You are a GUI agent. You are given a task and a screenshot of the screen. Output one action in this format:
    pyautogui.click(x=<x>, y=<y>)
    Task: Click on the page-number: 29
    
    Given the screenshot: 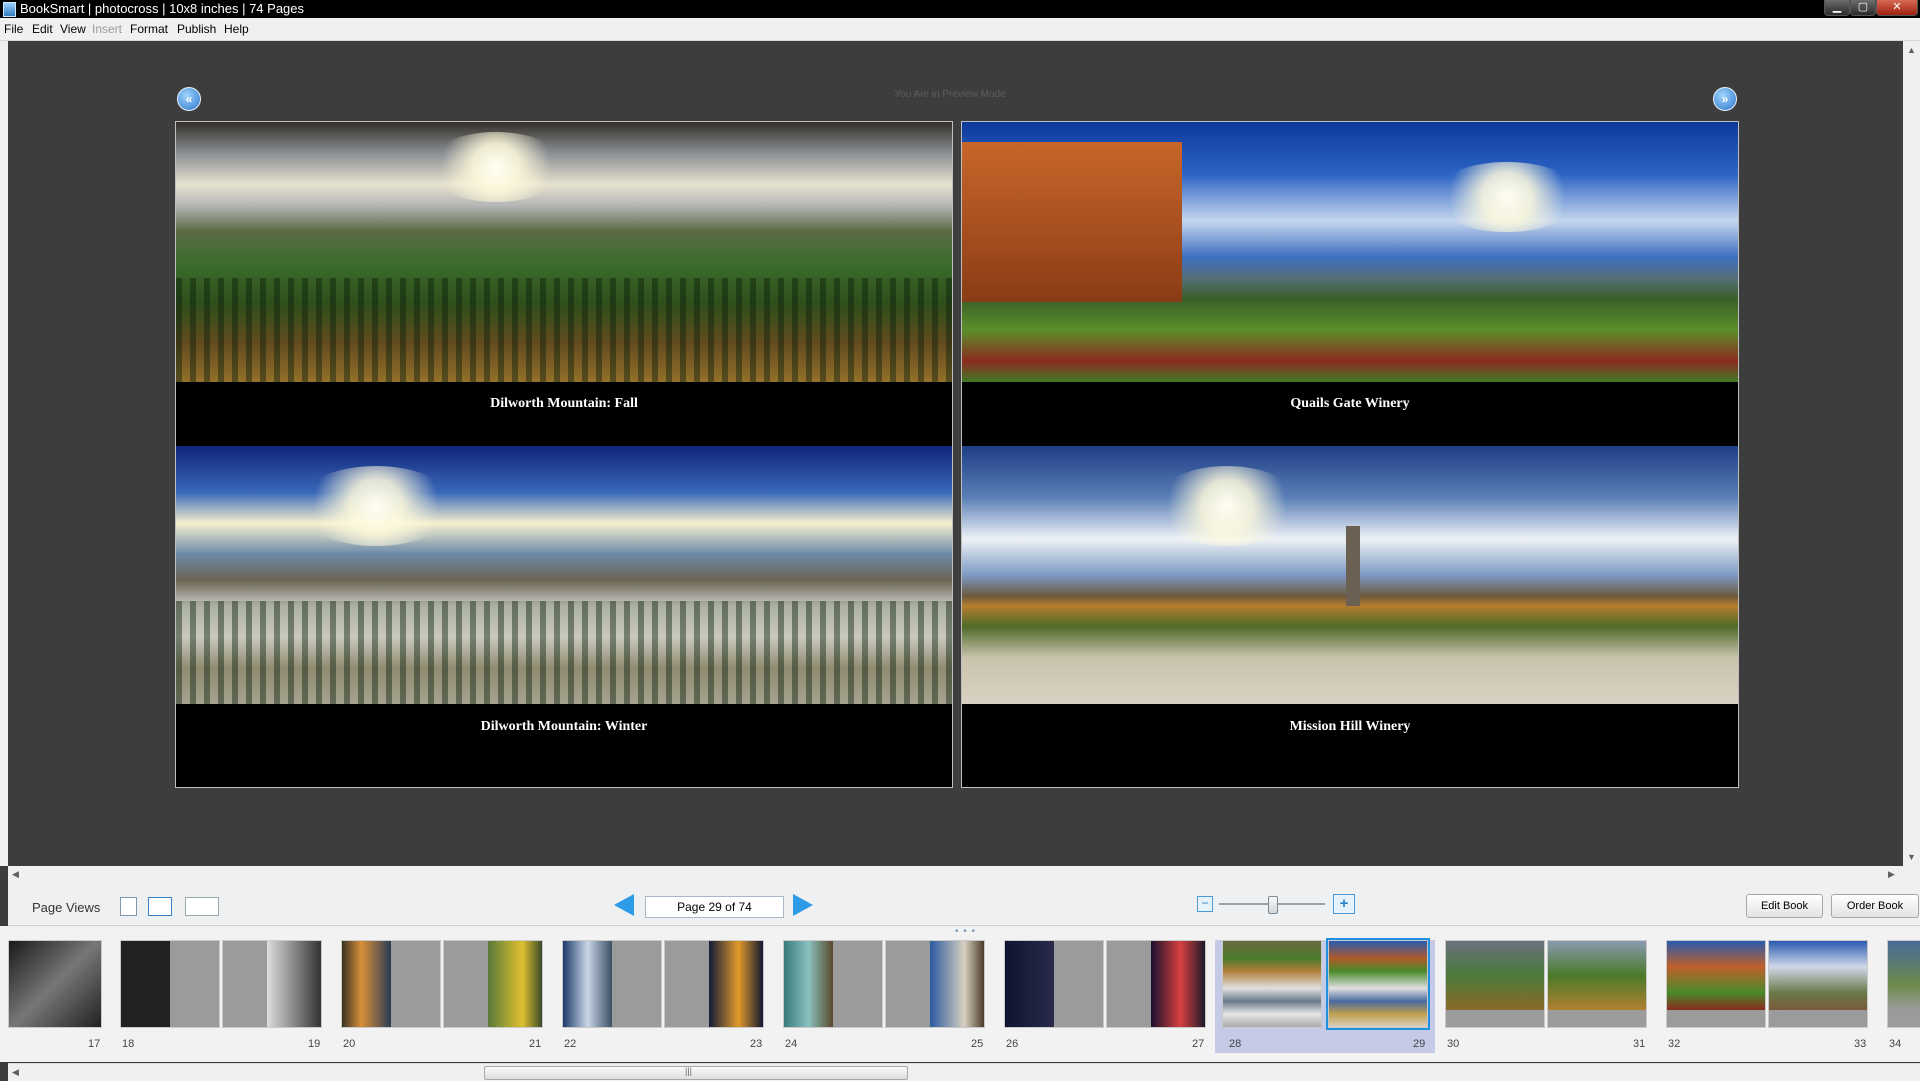 What is the action you would take?
    pyautogui.click(x=1419, y=1044)
    